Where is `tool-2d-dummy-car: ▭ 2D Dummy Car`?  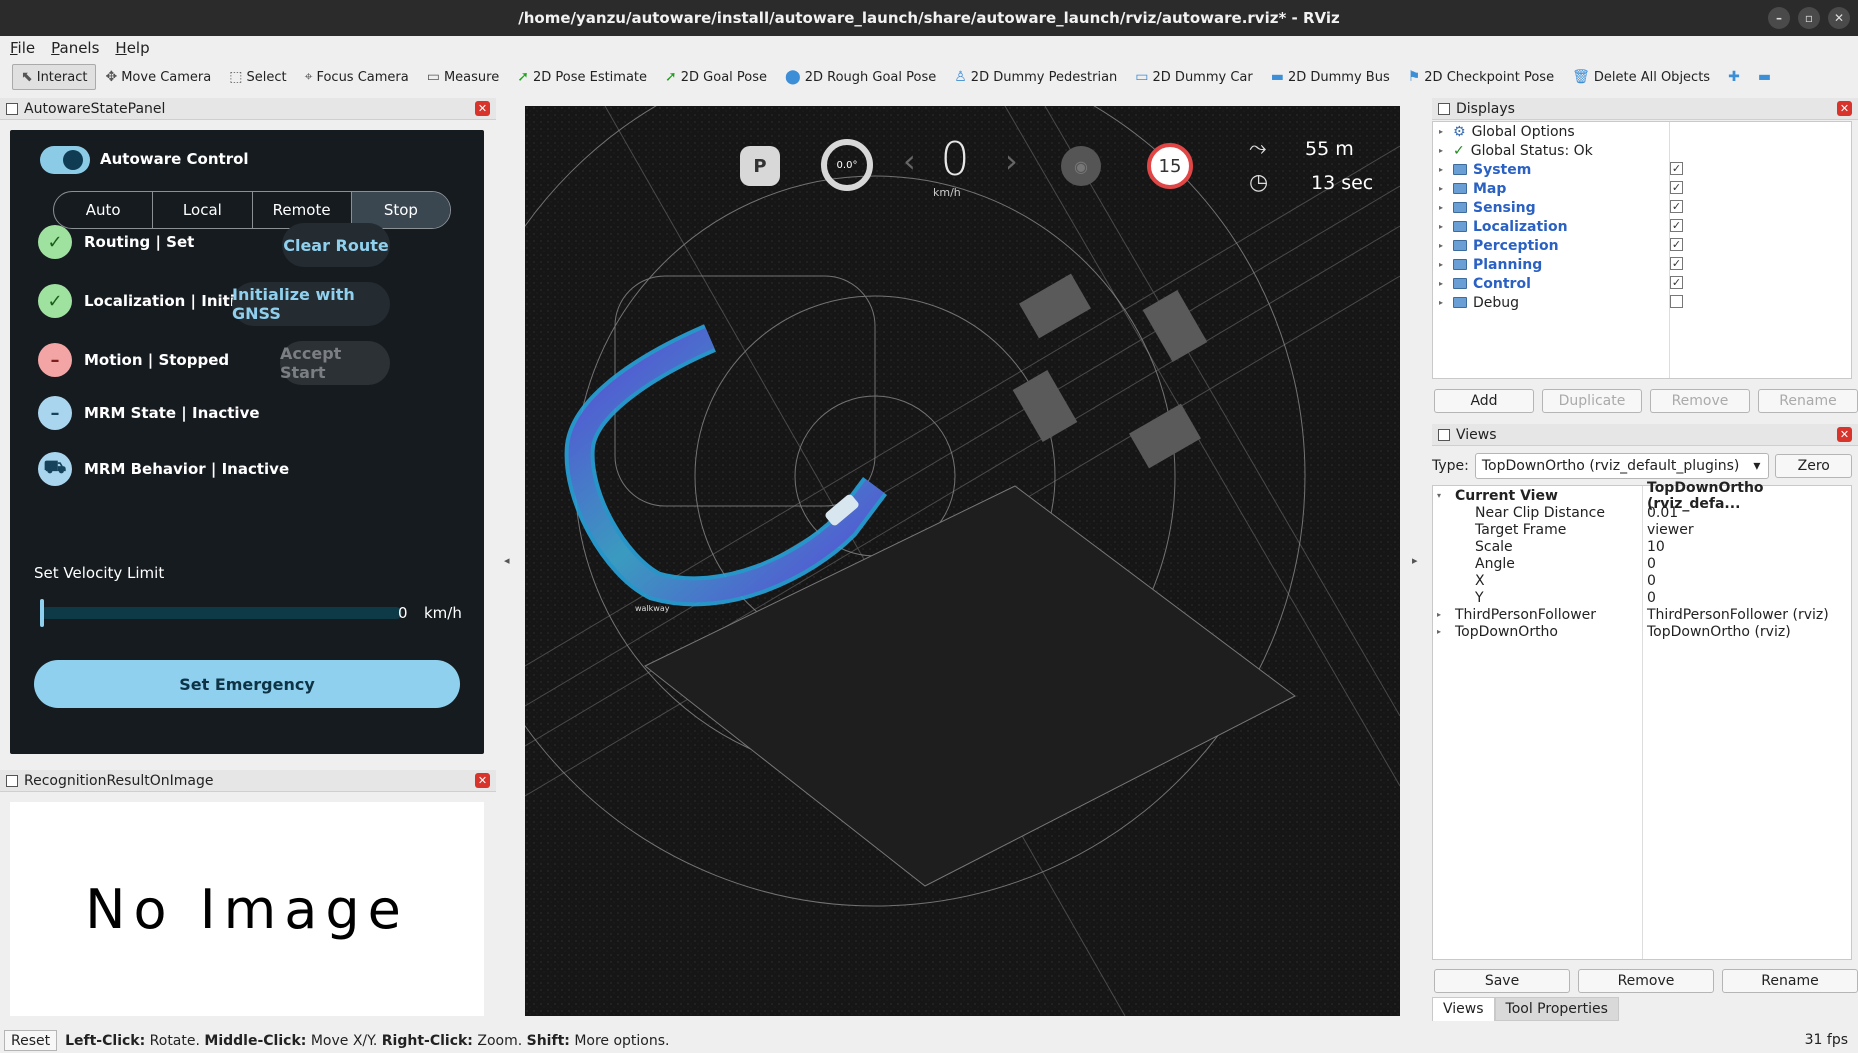
tool-2d-dummy-car: ▭ 2D Dummy Car is located at coordinates (1193, 77).